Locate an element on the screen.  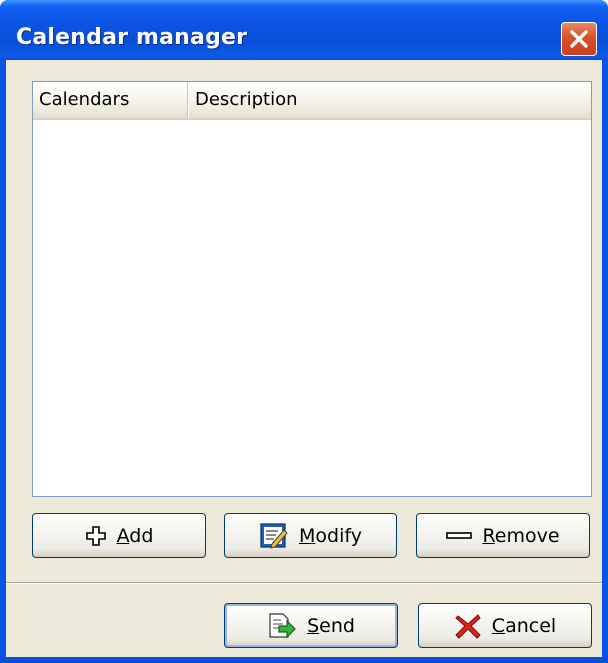
column-header-description: Description is located at coordinates (386, 100).